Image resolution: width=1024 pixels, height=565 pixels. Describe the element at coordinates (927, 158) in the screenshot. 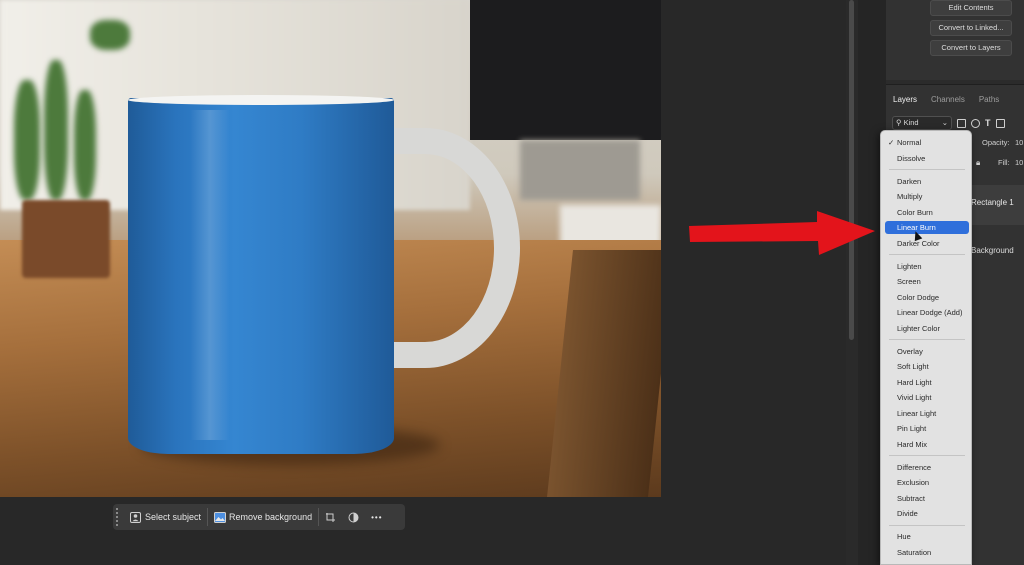

I see `blend-mode-item: Dissolve` at that location.